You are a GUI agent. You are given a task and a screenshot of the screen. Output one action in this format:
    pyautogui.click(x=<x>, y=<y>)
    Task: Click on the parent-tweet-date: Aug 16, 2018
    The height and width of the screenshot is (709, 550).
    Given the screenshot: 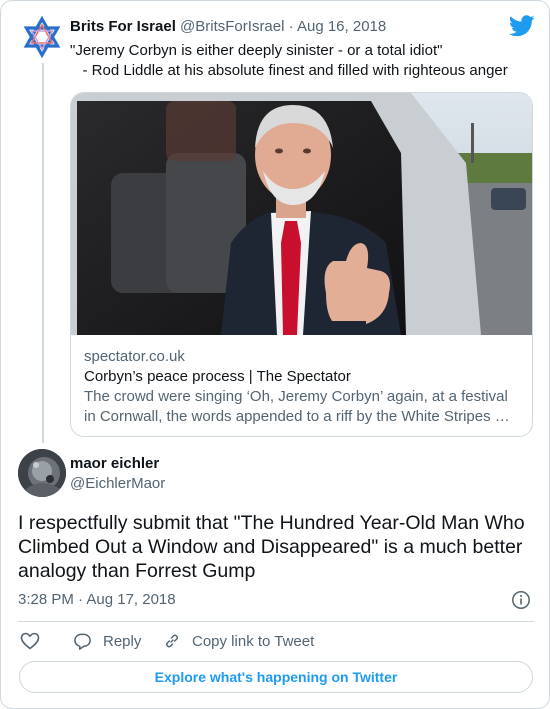 What is the action you would take?
    pyautogui.click(x=341, y=26)
    